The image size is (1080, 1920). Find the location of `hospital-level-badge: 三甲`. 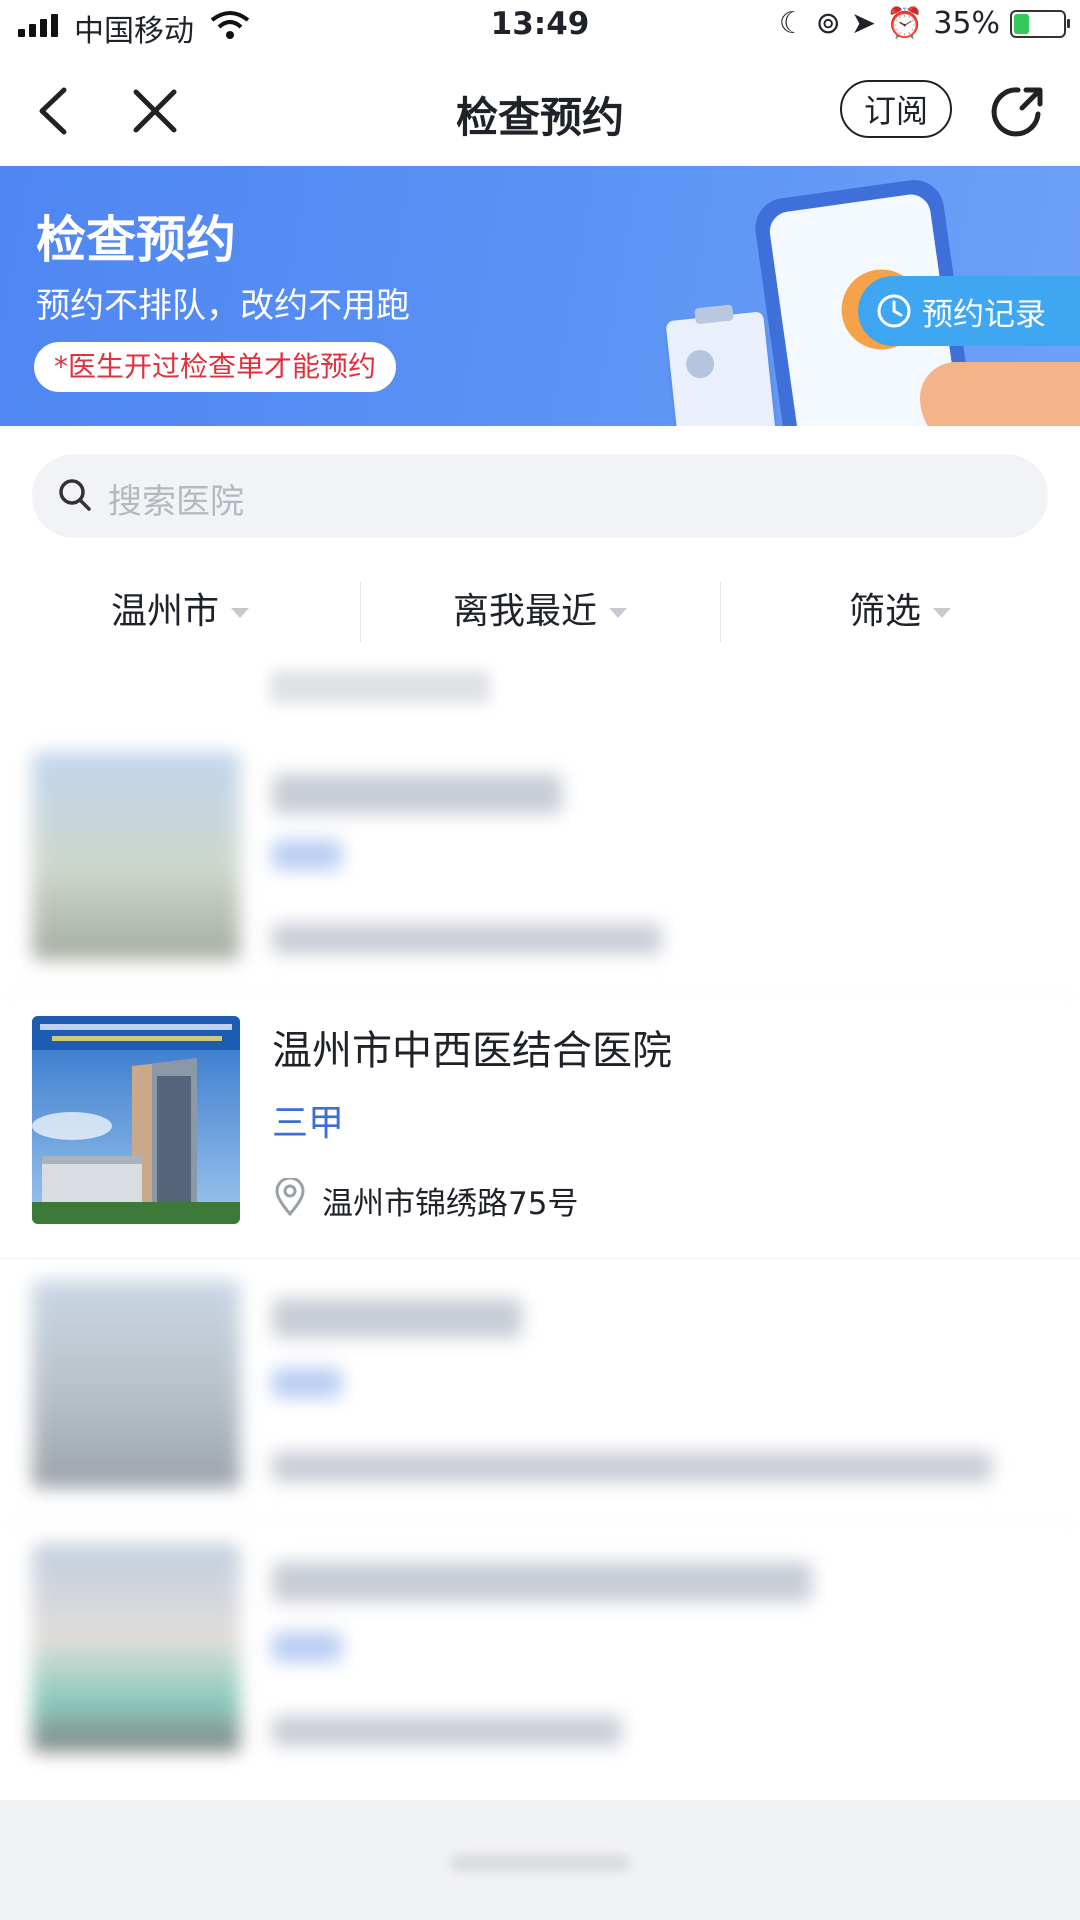

hospital-level-badge: 三甲 is located at coordinates (308, 1123).